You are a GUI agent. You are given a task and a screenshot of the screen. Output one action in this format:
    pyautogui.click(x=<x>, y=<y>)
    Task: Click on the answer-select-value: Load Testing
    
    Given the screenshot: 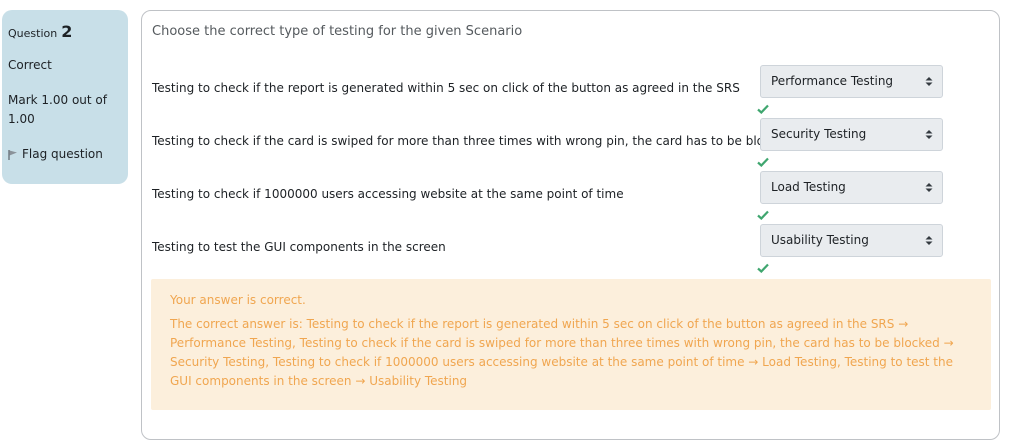 What is the action you would take?
    pyautogui.click(x=808, y=187)
    